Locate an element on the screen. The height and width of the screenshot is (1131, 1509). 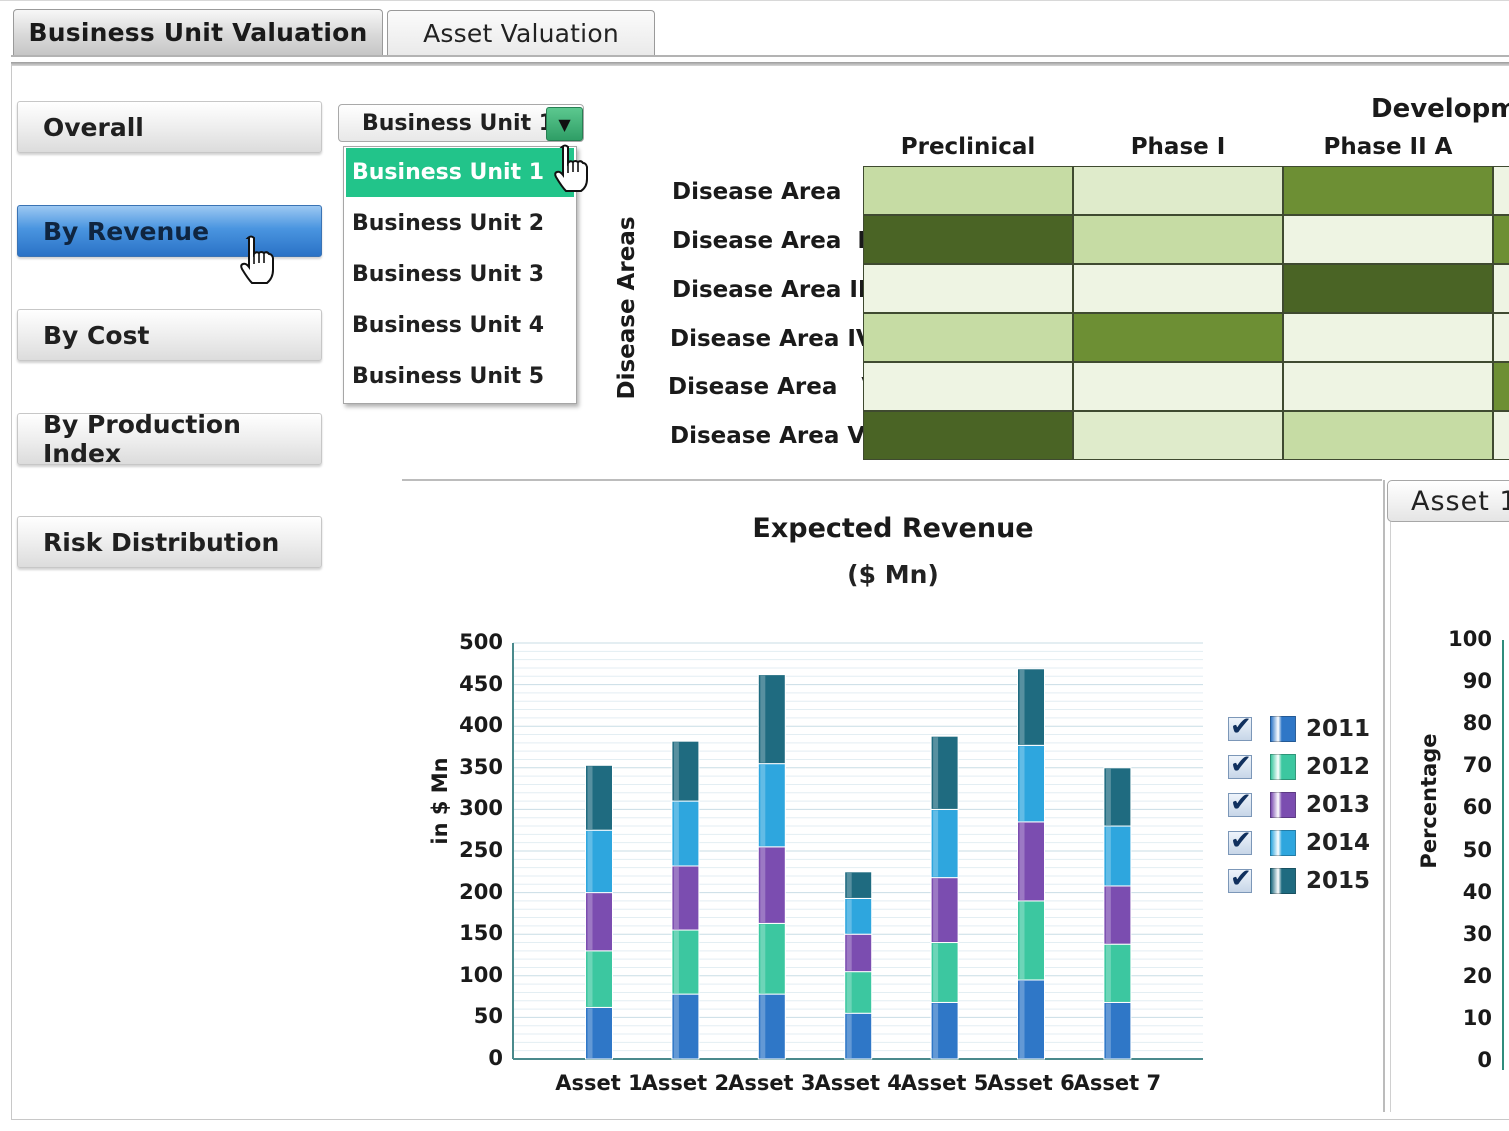
legend-label: 2012 is located at coordinates (1338, 767).